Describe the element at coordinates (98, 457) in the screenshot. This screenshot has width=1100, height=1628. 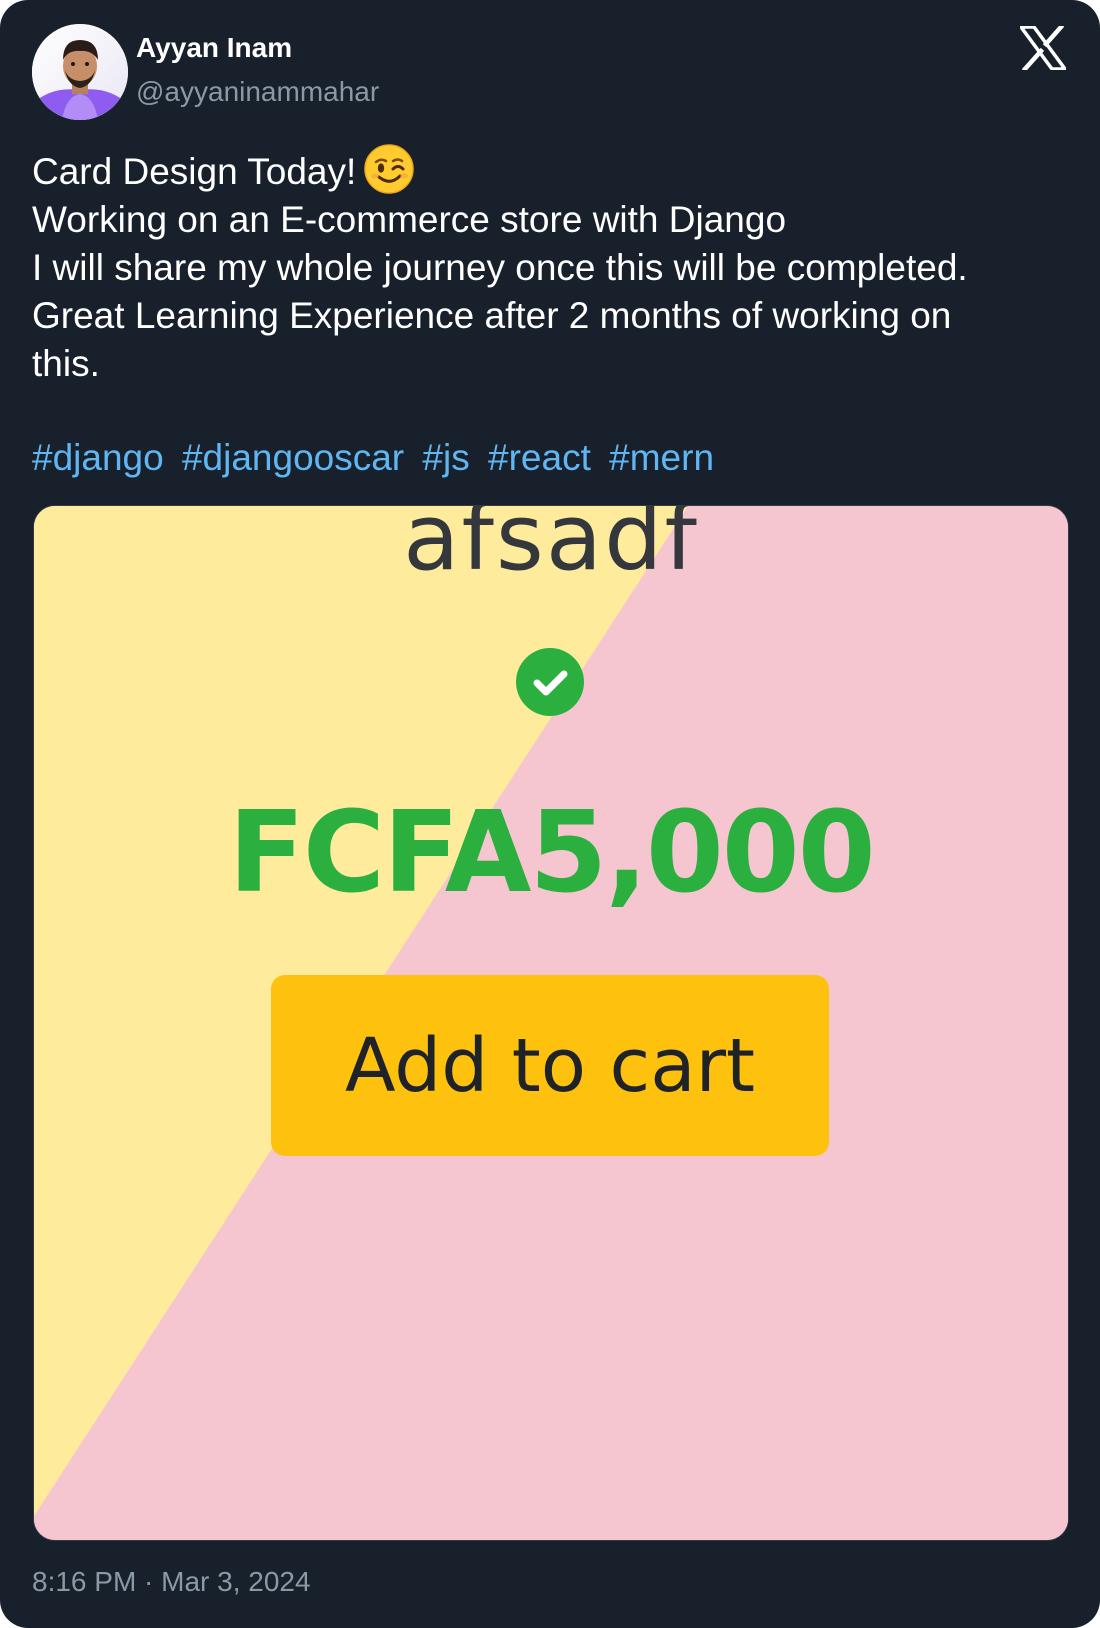
I see `hashtag-link: #django` at that location.